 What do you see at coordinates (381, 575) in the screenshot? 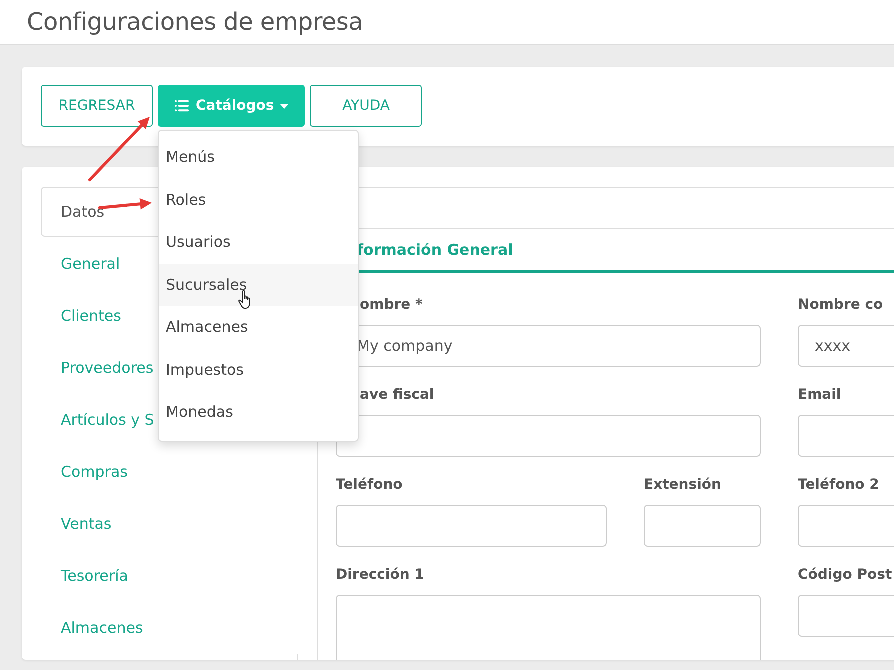
I see `field-label: Dirección 1` at bounding box center [381, 575].